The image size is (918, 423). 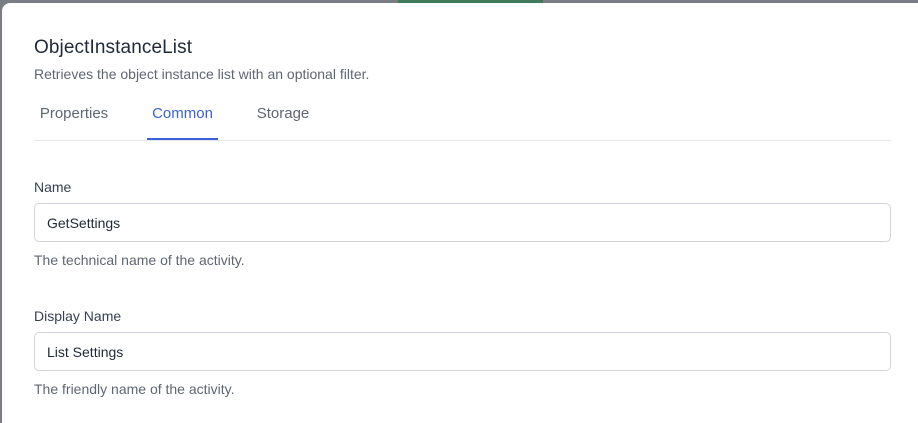 I want to click on name-help-text: The technical name of the activity., so click(x=139, y=260).